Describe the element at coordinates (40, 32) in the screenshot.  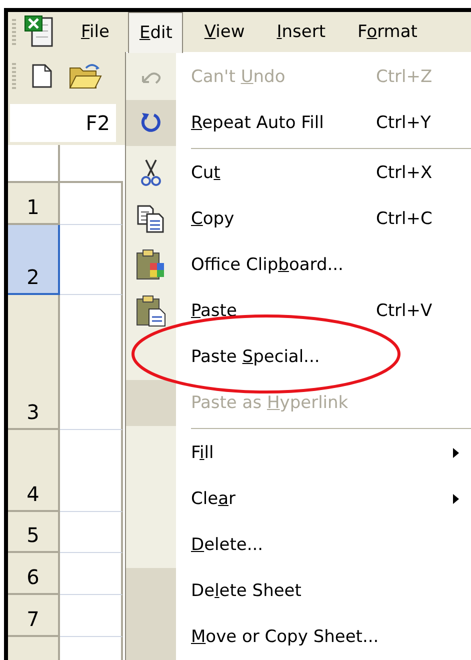
I see `spreadsheet-app-icon` at that location.